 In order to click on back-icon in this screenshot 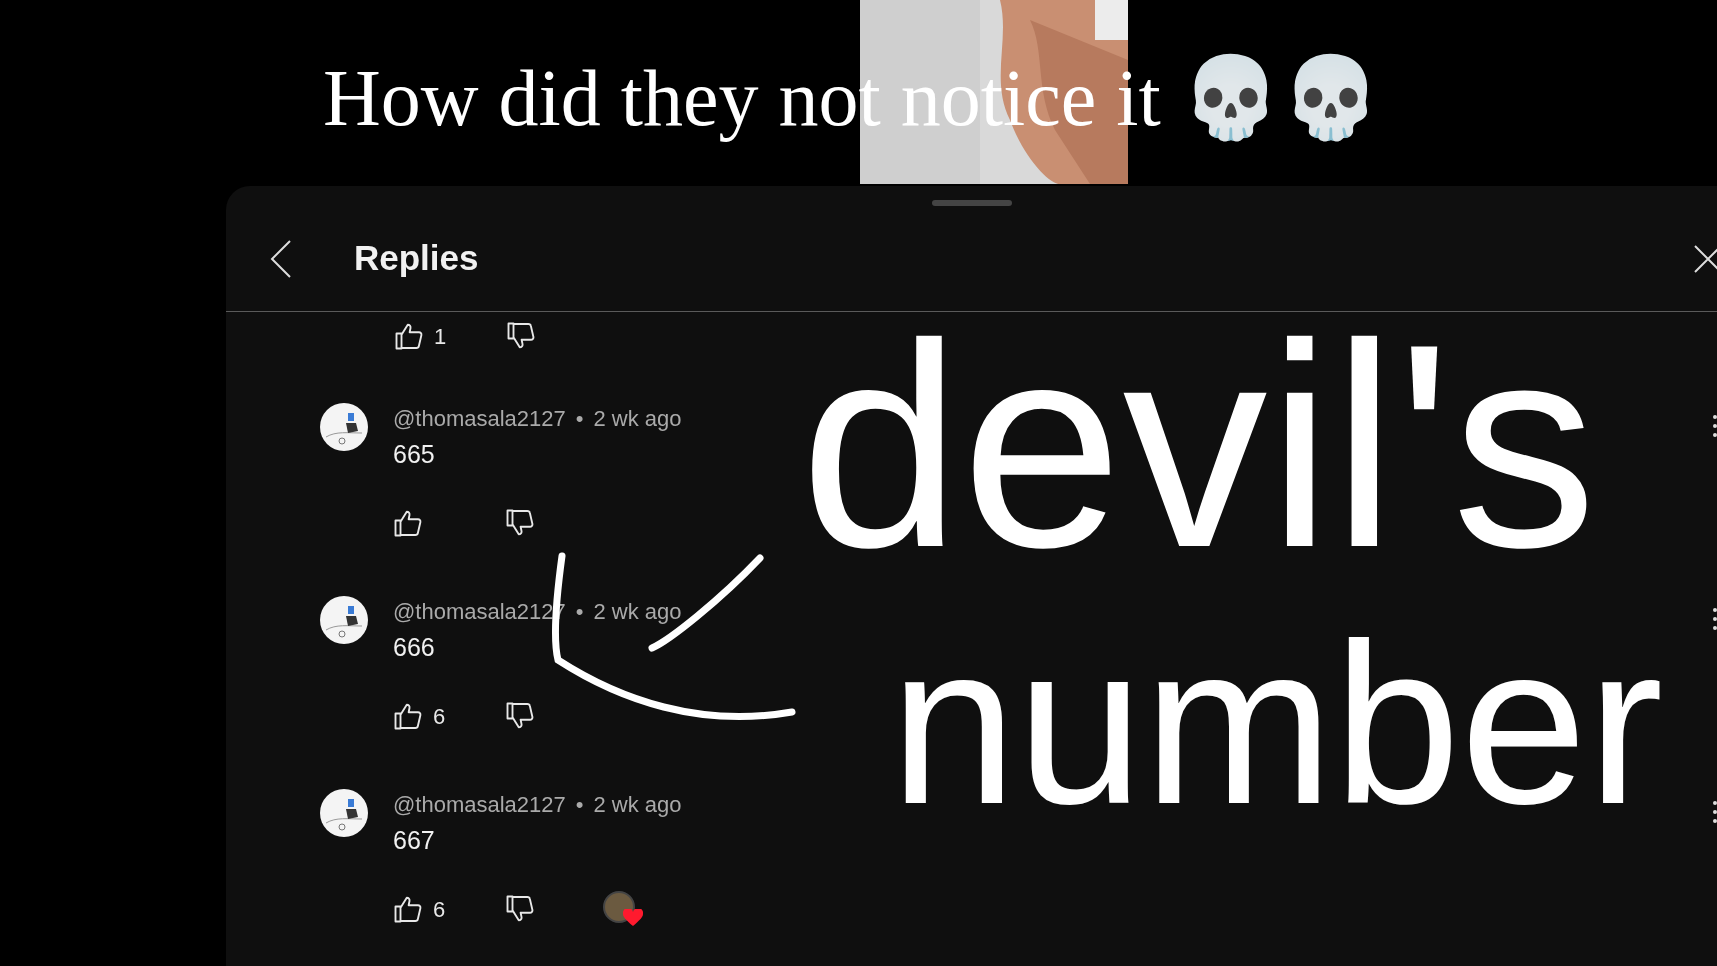, I will do `click(281, 258)`.